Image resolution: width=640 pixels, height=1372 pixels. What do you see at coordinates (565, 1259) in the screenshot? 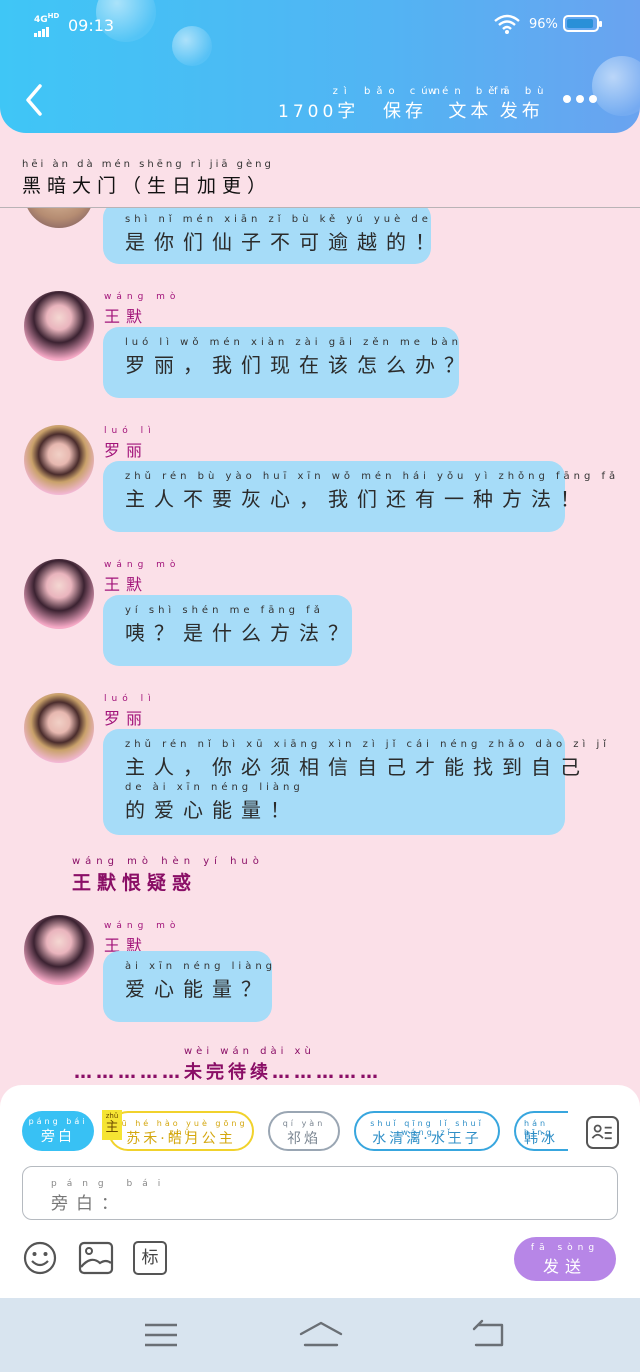
I see `send-button: fā sòng 发送` at bounding box center [565, 1259].